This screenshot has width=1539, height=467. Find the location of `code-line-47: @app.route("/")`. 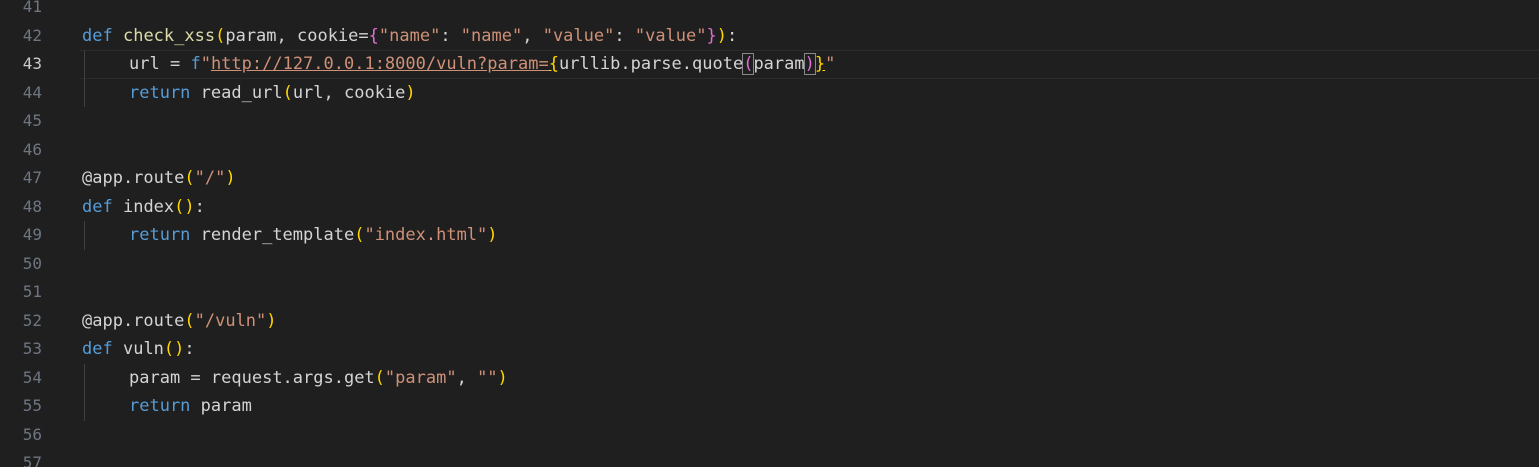

code-line-47: @app.route("/") is located at coordinates (810, 178).